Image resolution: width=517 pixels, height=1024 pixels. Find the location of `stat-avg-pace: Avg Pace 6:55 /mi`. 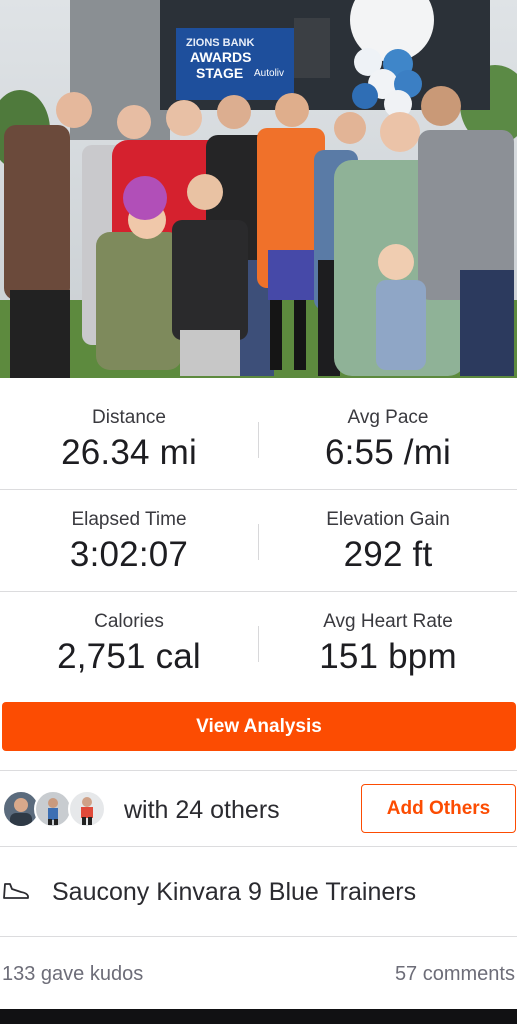

stat-avg-pace: Avg Pace 6:55 /mi is located at coordinates (388, 438).